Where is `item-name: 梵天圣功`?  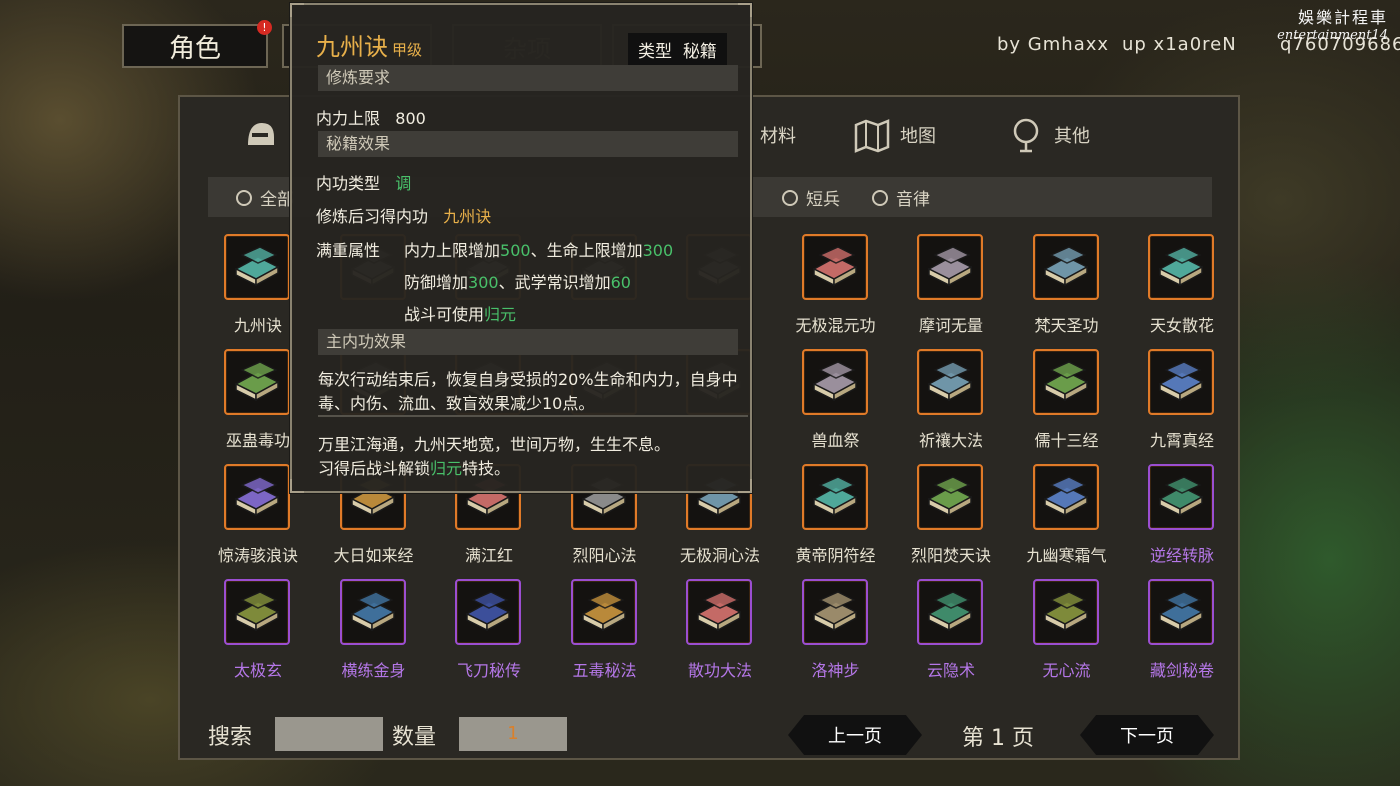
item-name: 梵天圣功 is located at coordinates (1066, 325).